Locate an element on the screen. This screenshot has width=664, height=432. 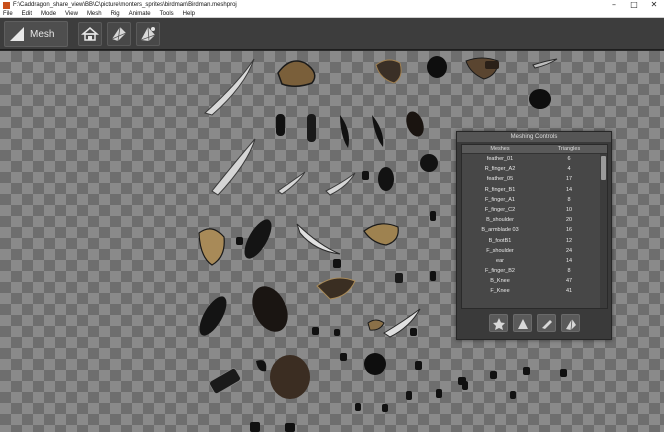
menu-edit: Edit is located at coordinates (27, 14).